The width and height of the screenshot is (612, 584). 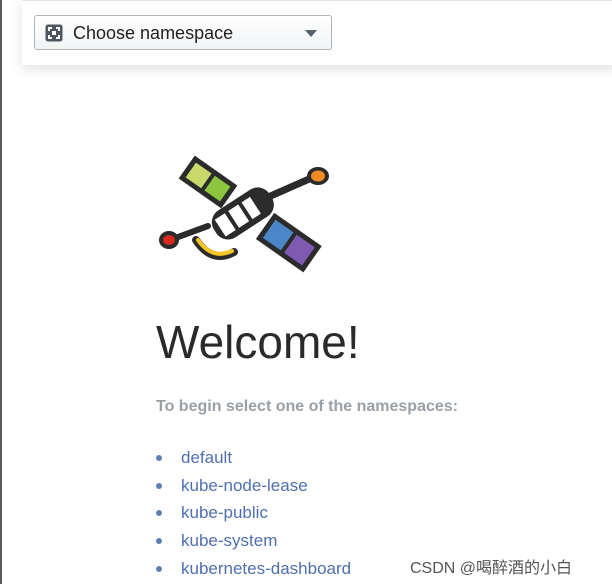 I want to click on namespace-link-kubernetes-dashboard: kubernetes-dashboard, so click(x=266, y=568).